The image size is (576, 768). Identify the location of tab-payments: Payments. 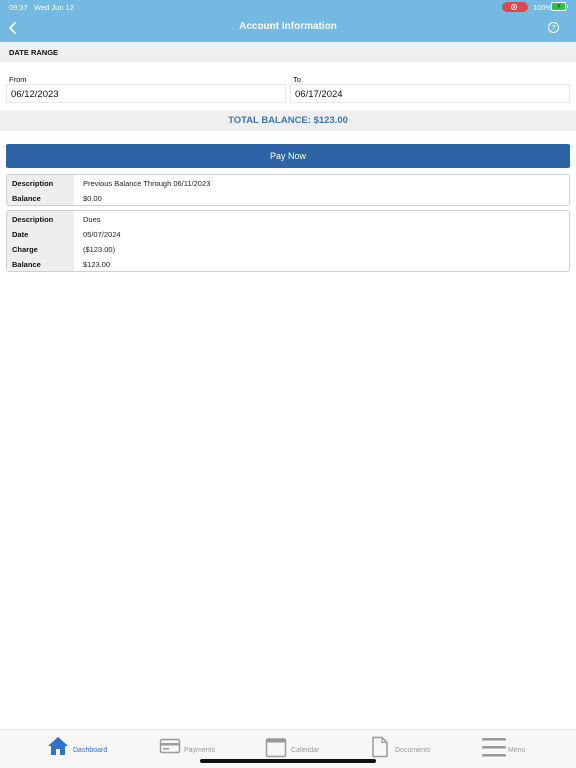
(191, 748).